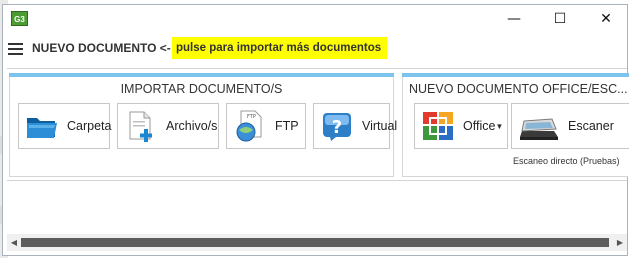  Describe the element at coordinates (65, 126) in the screenshot. I see `carpeta-button: Carpeta` at that location.